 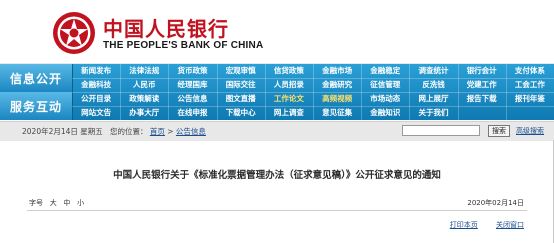 I want to click on nav-link: 金融科技, so click(x=96, y=84).